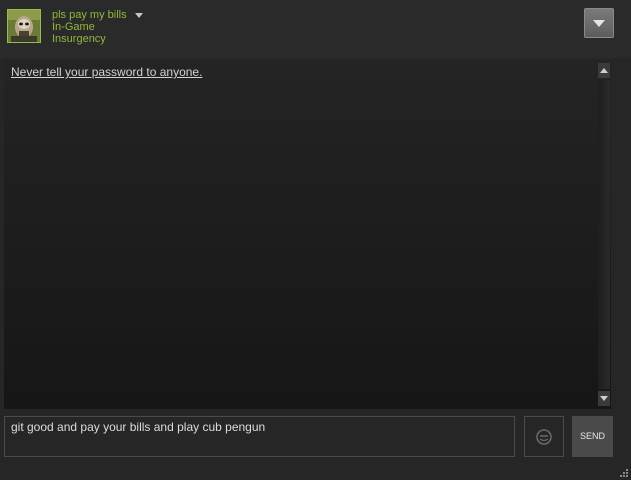  I want to click on resize-grip-icon, so click(624, 473).